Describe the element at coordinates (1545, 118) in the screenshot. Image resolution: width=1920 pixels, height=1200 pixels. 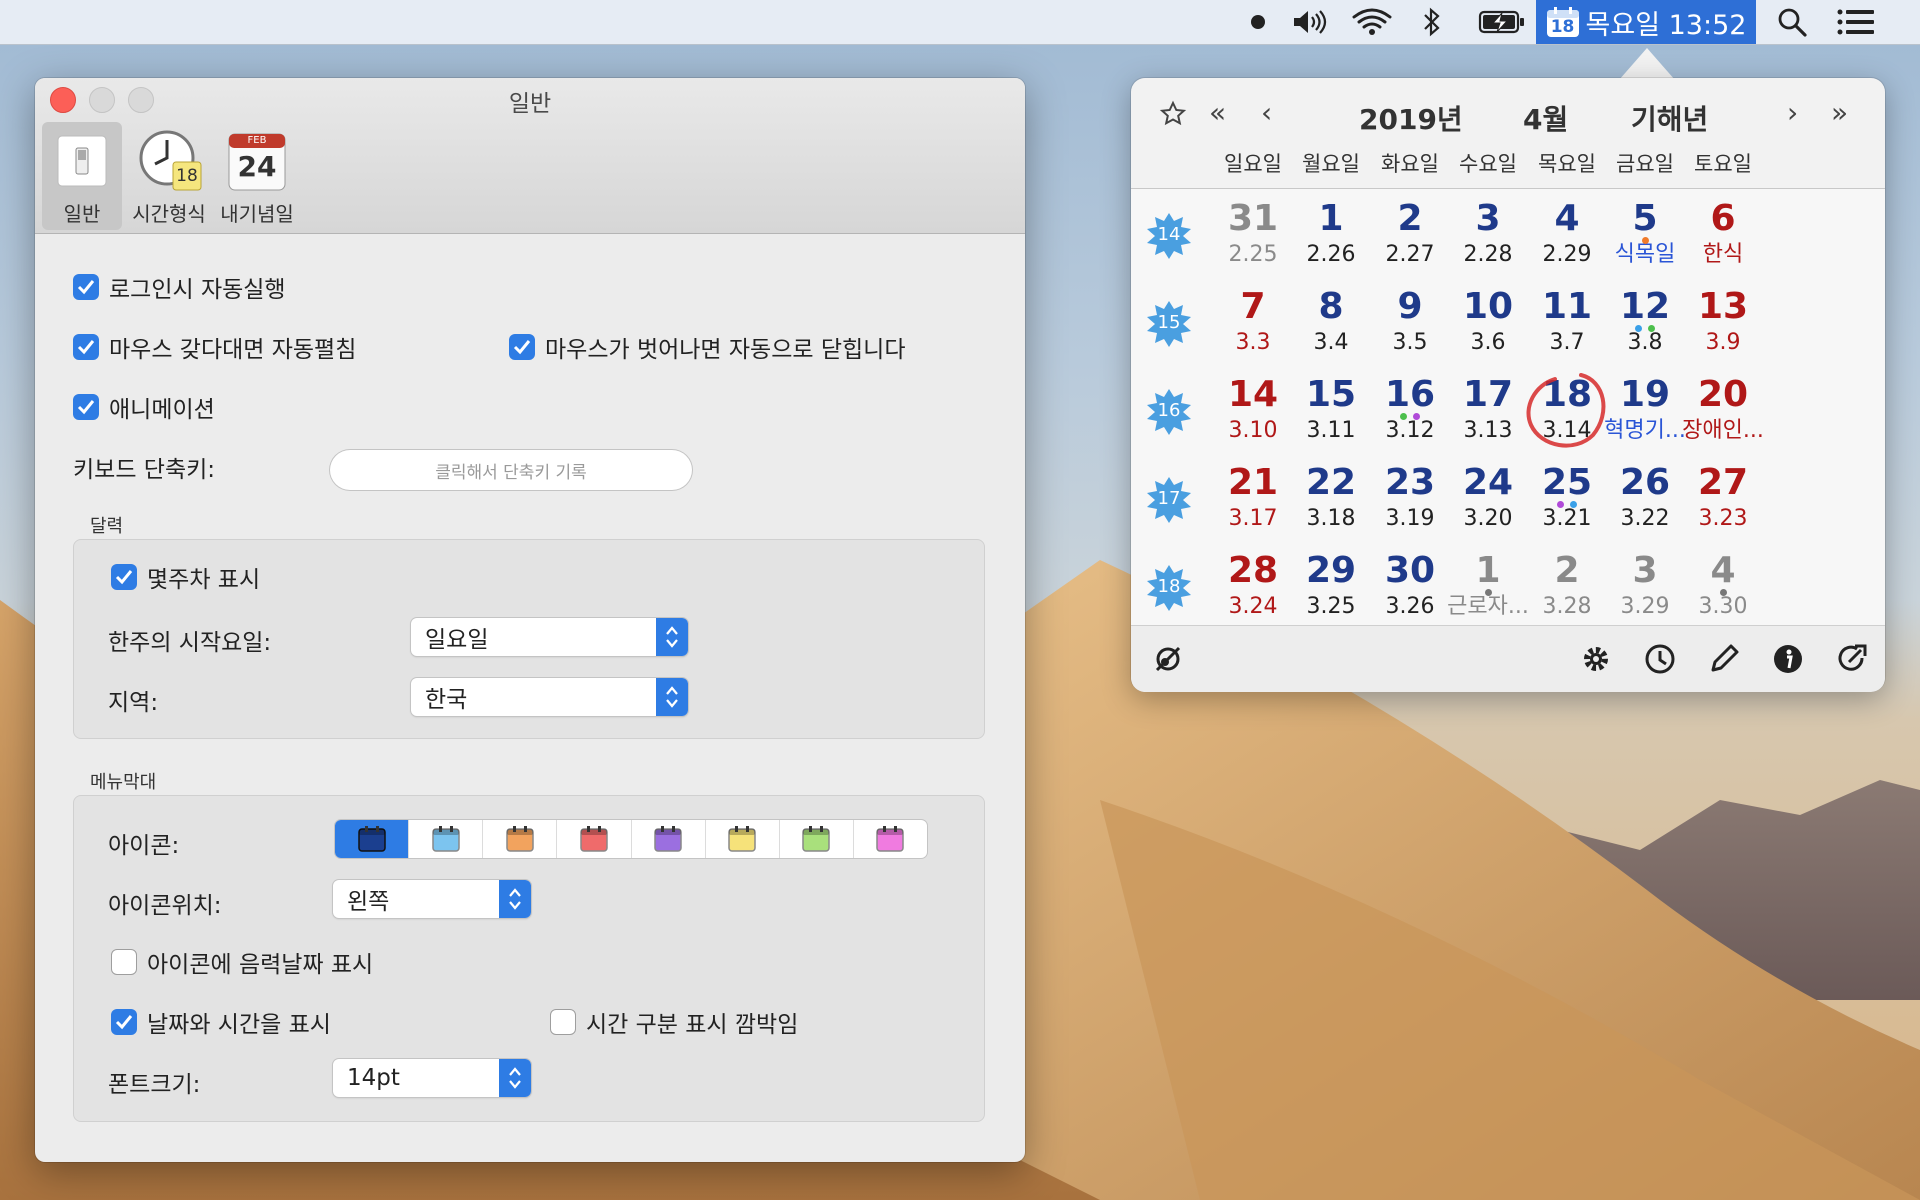
I see `calendar-month: 4월` at that location.